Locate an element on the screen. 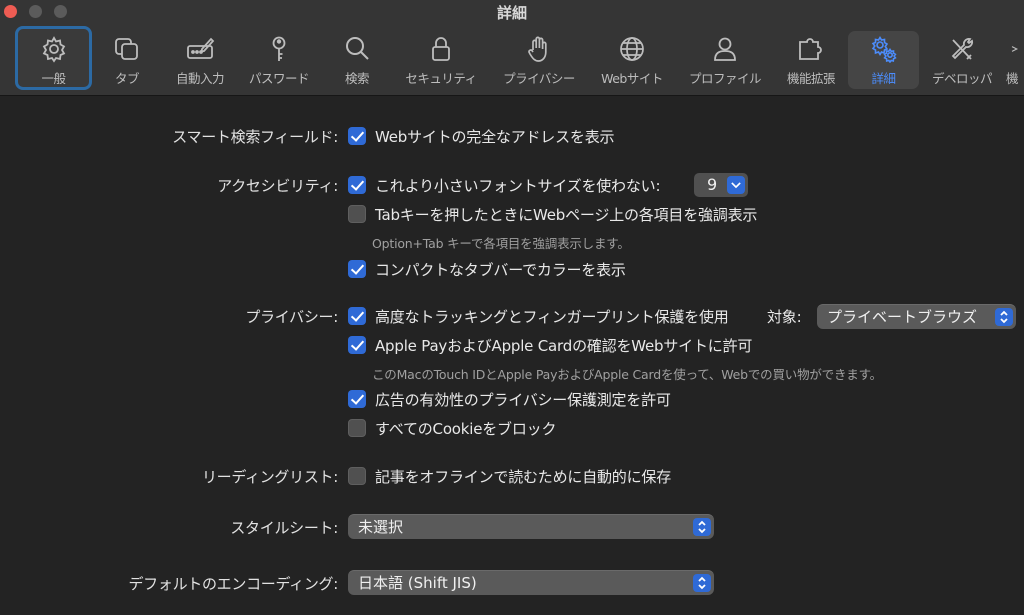 Image resolution: width=1024 pixels, height=615 pixels. tracking-target-label: 対象: is located at coordinates (784, 317).